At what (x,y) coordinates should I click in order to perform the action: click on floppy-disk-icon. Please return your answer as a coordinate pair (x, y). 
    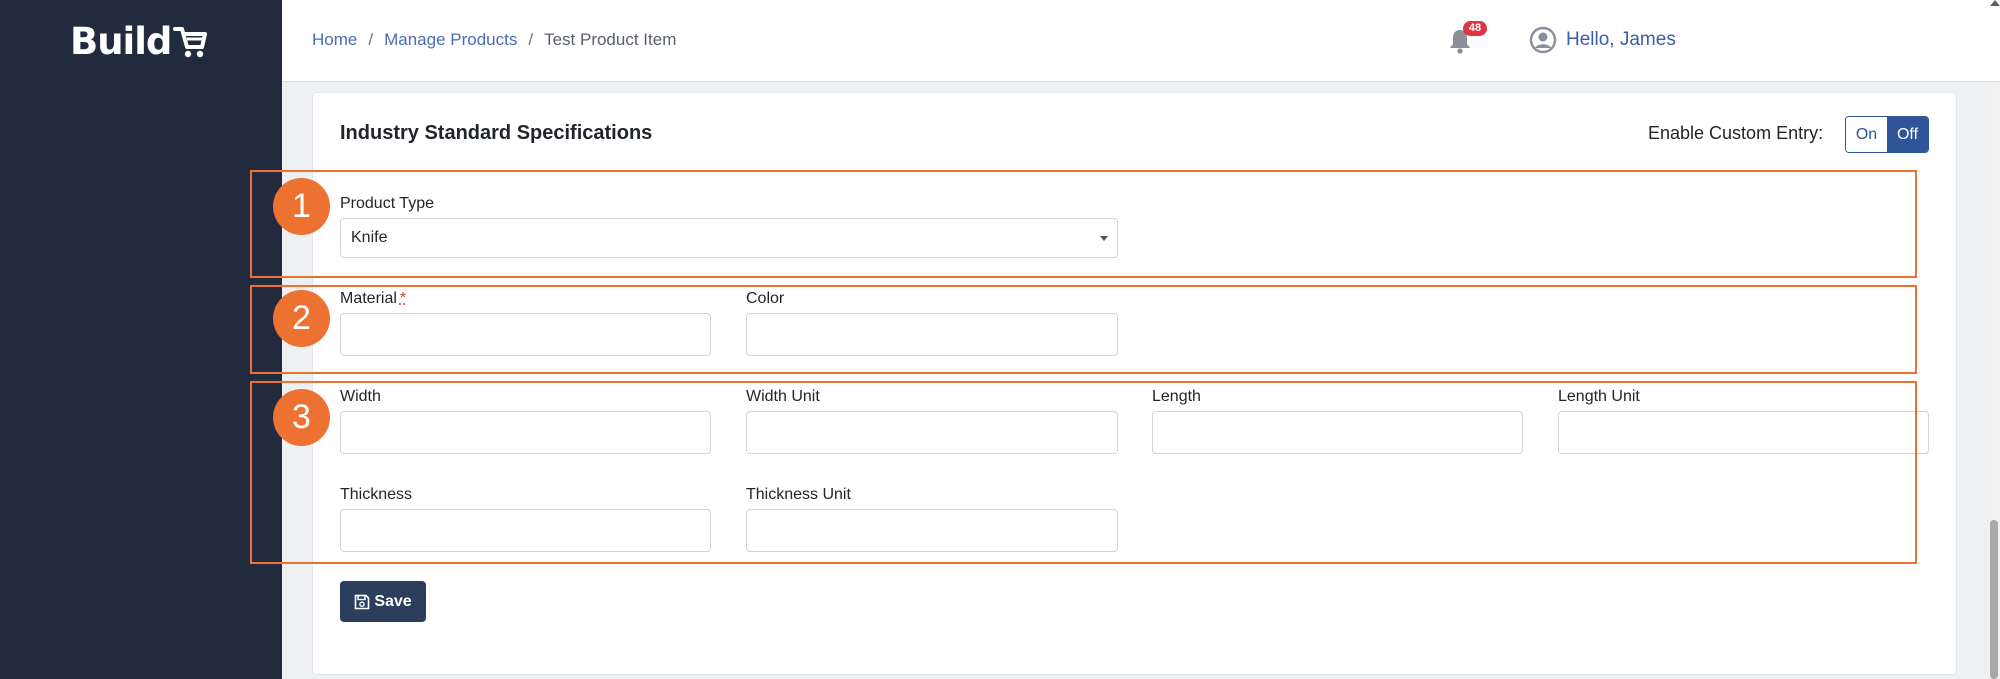
    Looking at the image, I should click on (362, 601).